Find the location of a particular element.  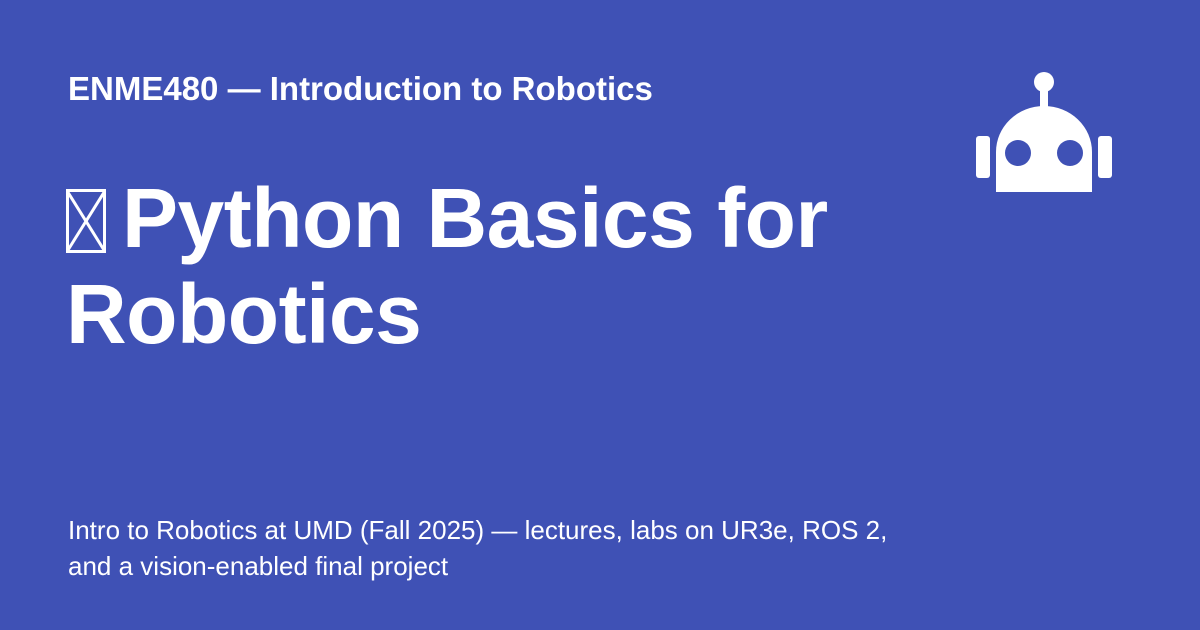

site-name: ENME480 — Introduction to Robotics is located at coordinates (360, 88).